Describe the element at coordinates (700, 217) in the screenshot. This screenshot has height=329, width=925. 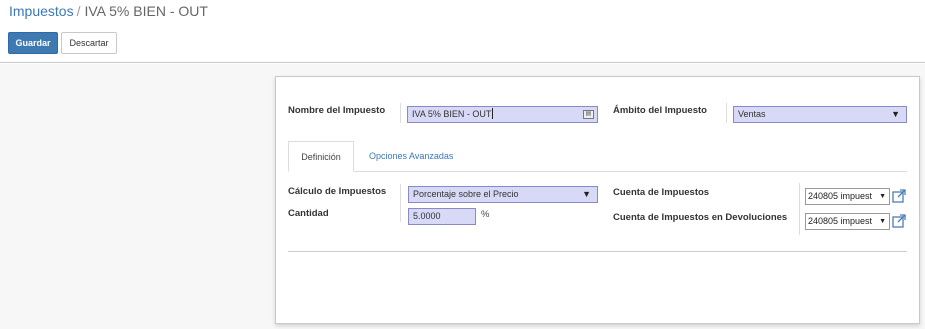
I see `refund-account-label: Cuenta de Impuestos en Devoluciones` at that location.